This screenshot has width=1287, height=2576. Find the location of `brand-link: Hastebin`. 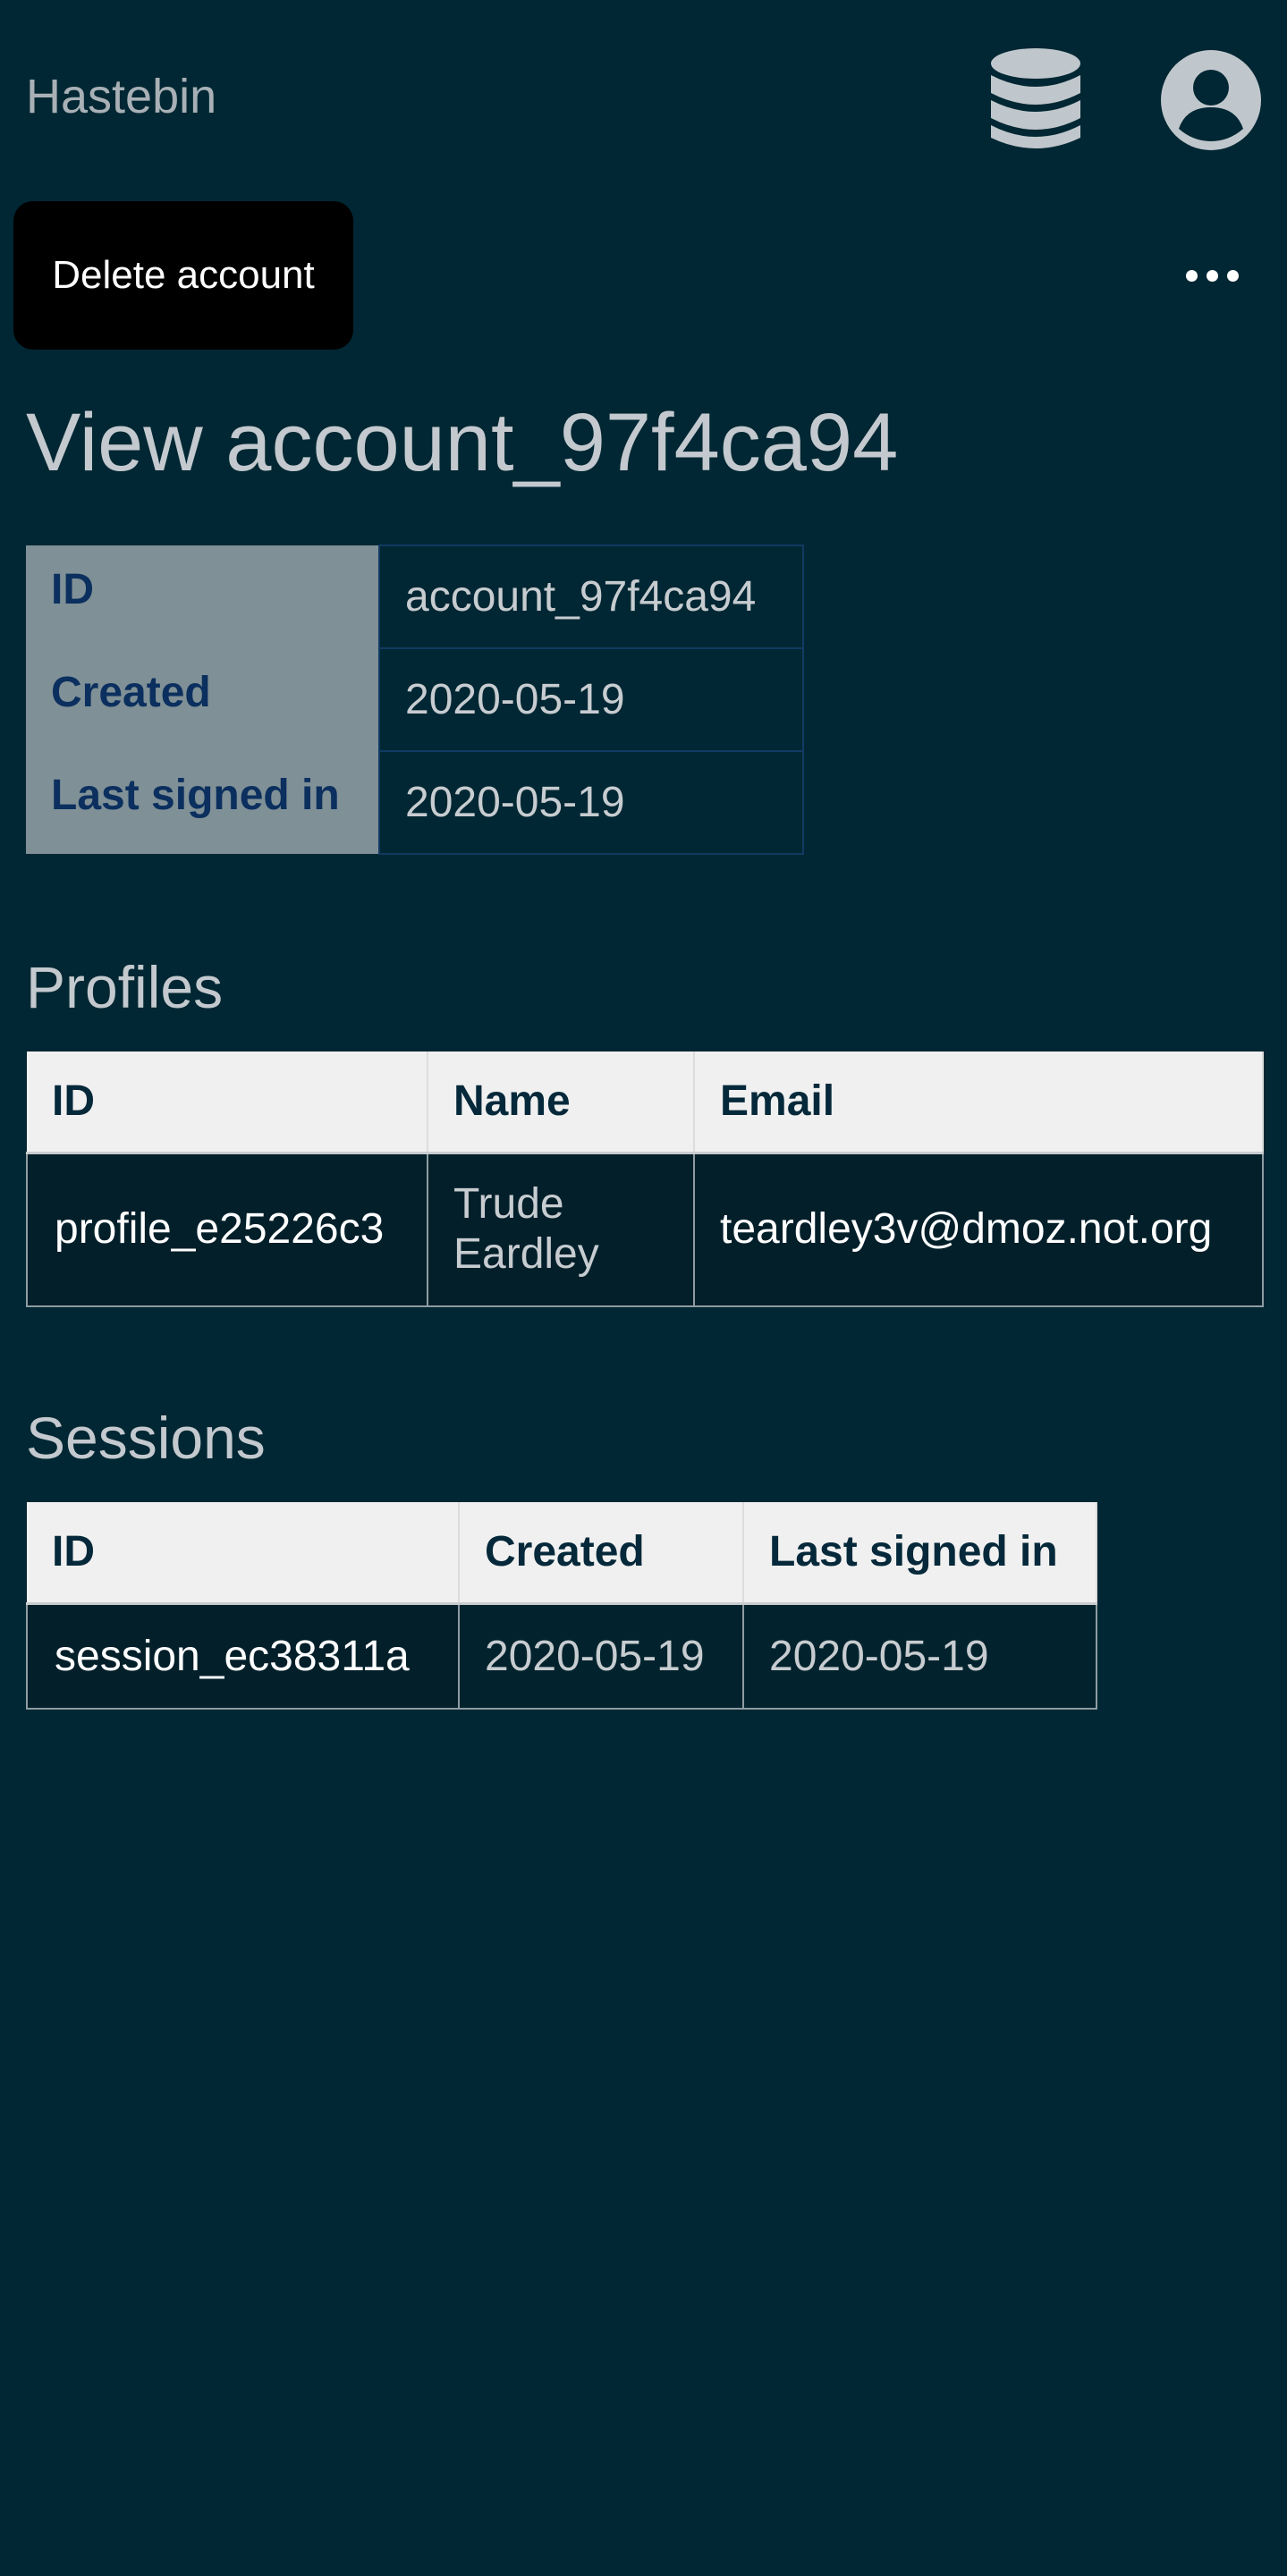

brand-link: Hastebin is located at coordinates (121, 96).